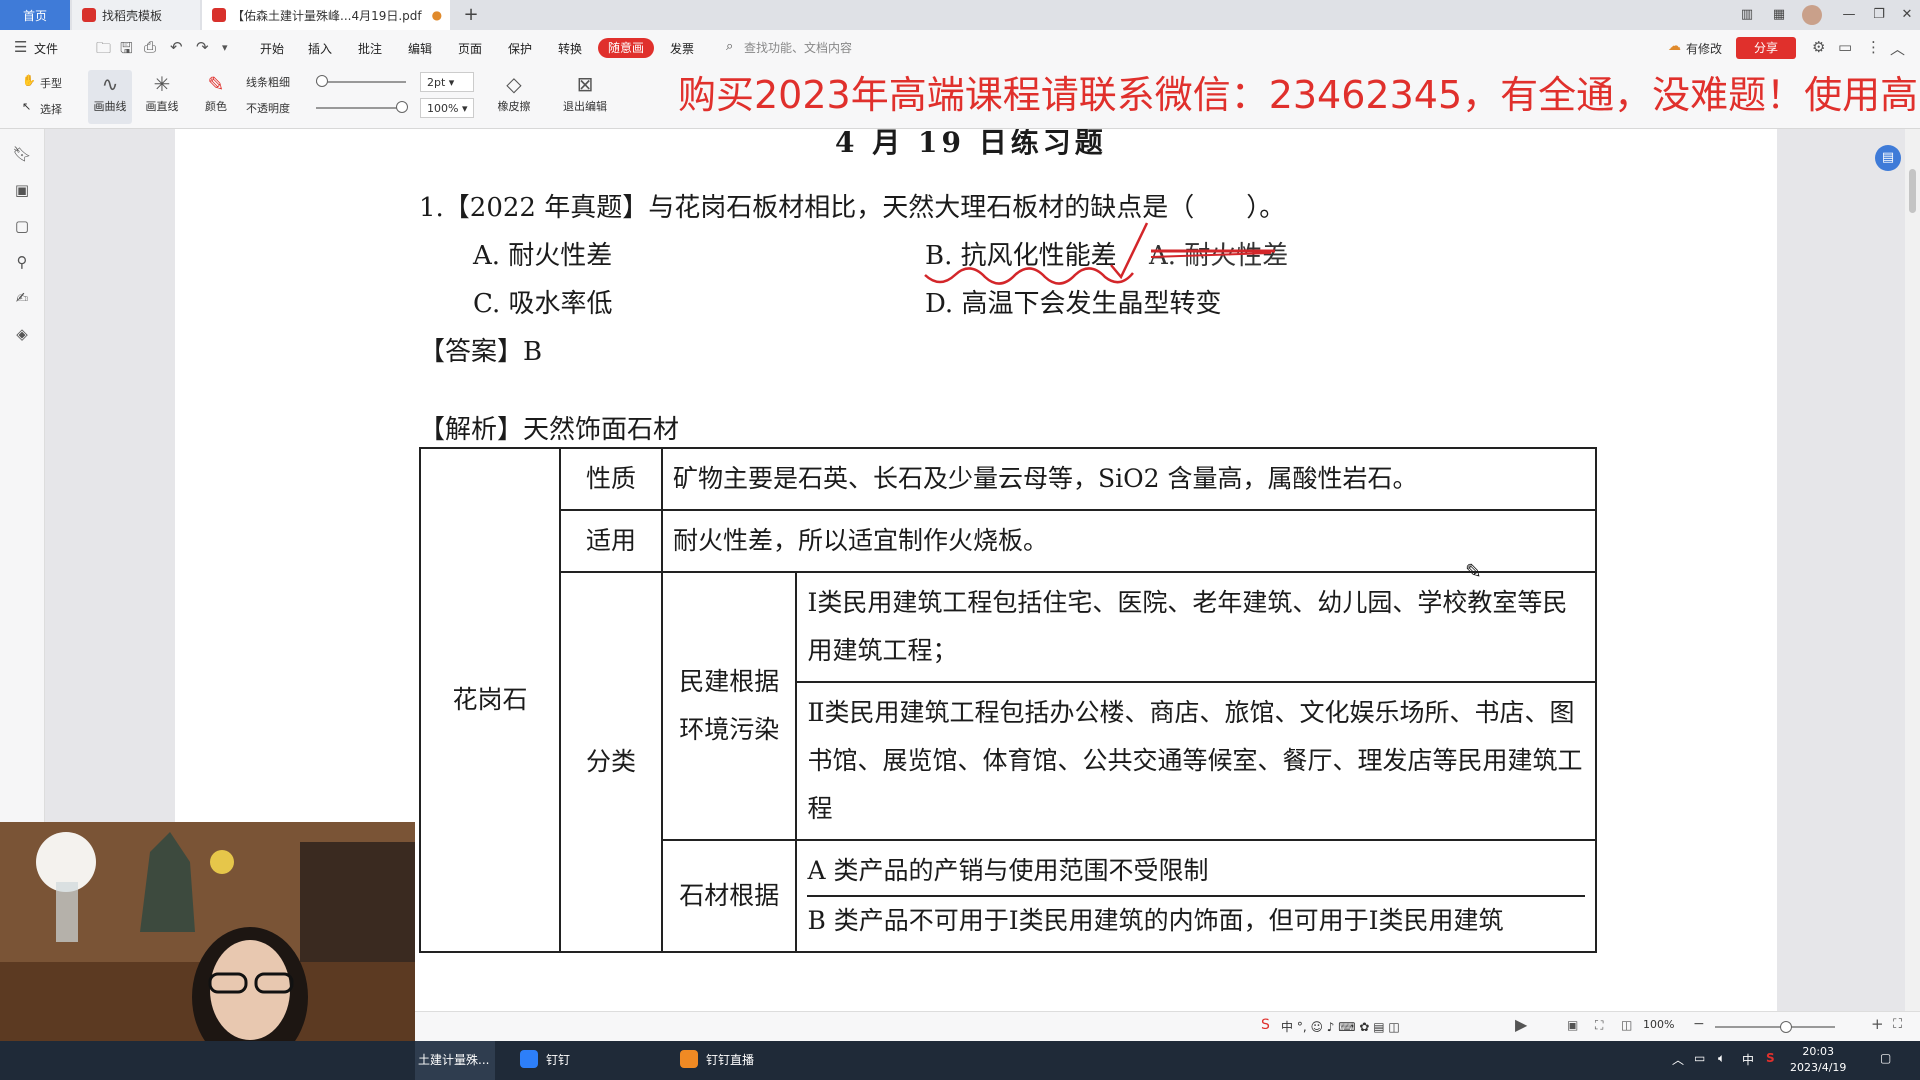 The image size is (1920, 1080). What do you see at coordinates (272, 48) in the screenshot?
I see `menu-item-start: 开始` at bounding box center [272, 48].